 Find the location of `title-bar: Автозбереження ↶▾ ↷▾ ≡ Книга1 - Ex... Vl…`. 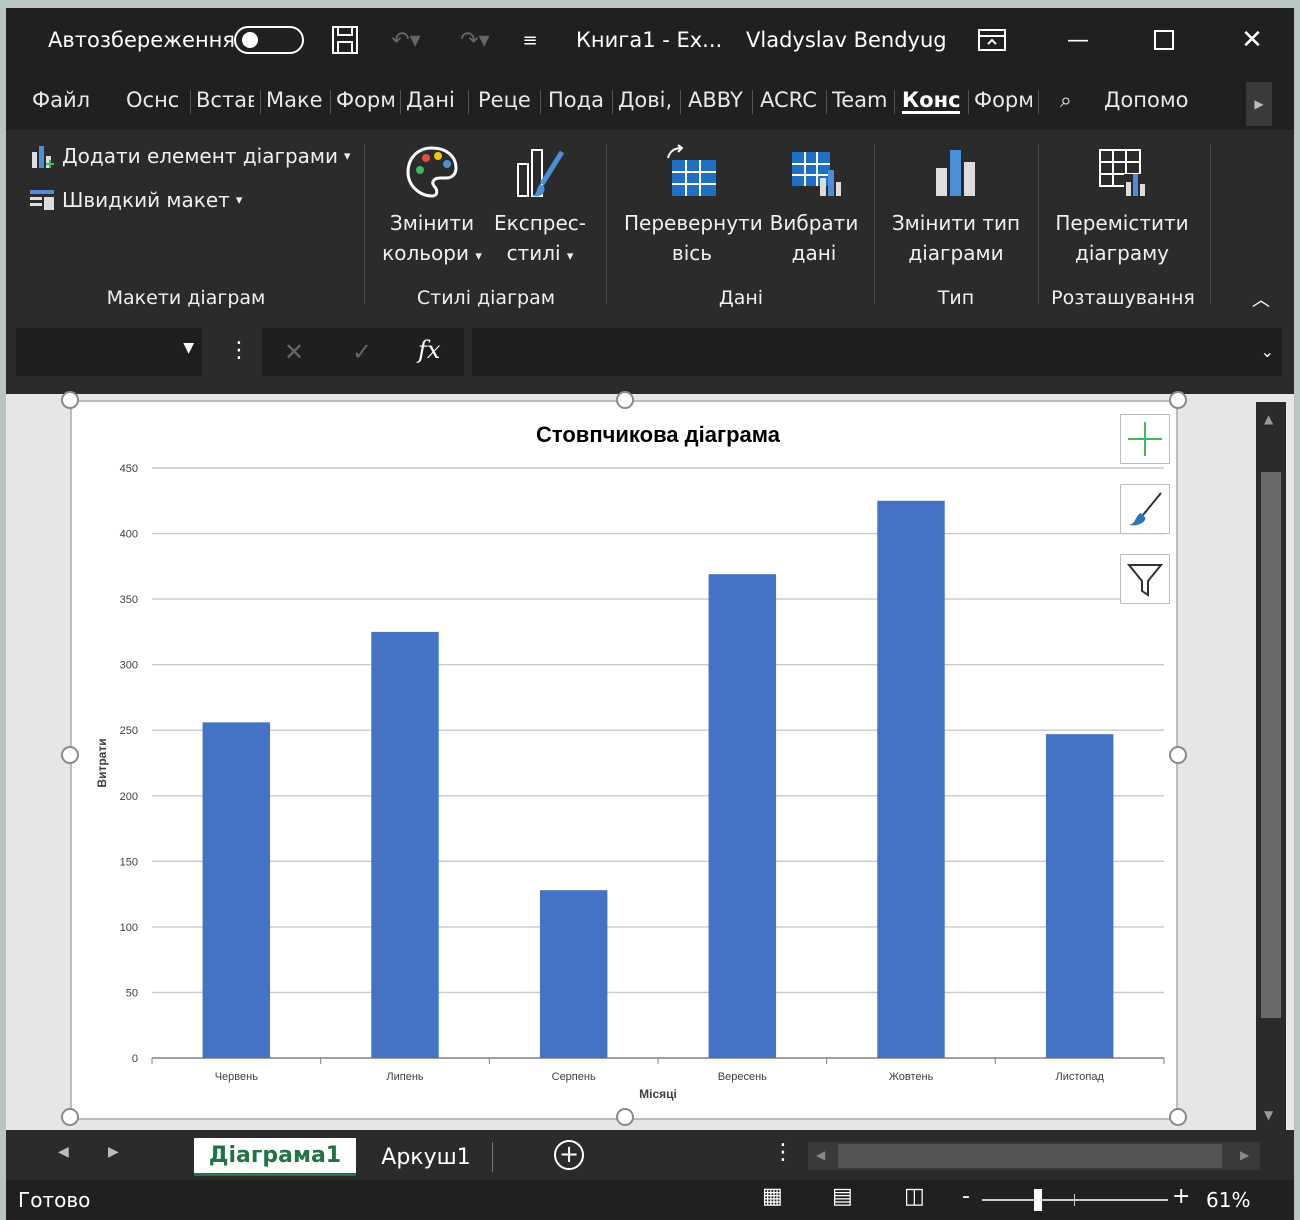

title-bar: Автозбереження ↶▾ ↷▾ ≡ Книга1 - Ex... Vl… is located at coordinates (650, 40).